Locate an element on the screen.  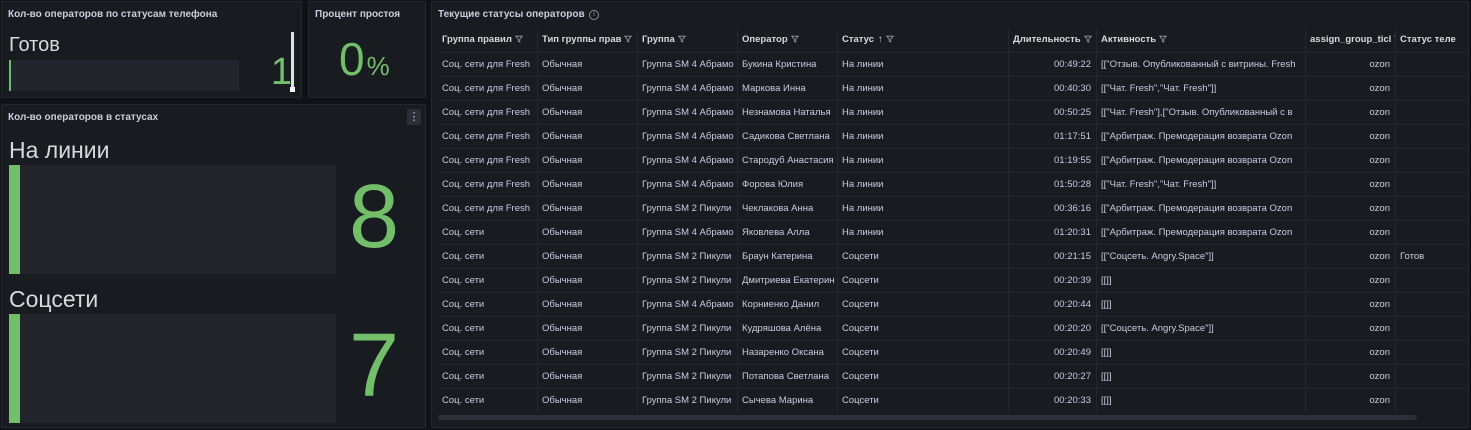
percent-unit: % is located at coordinates (378, 66).